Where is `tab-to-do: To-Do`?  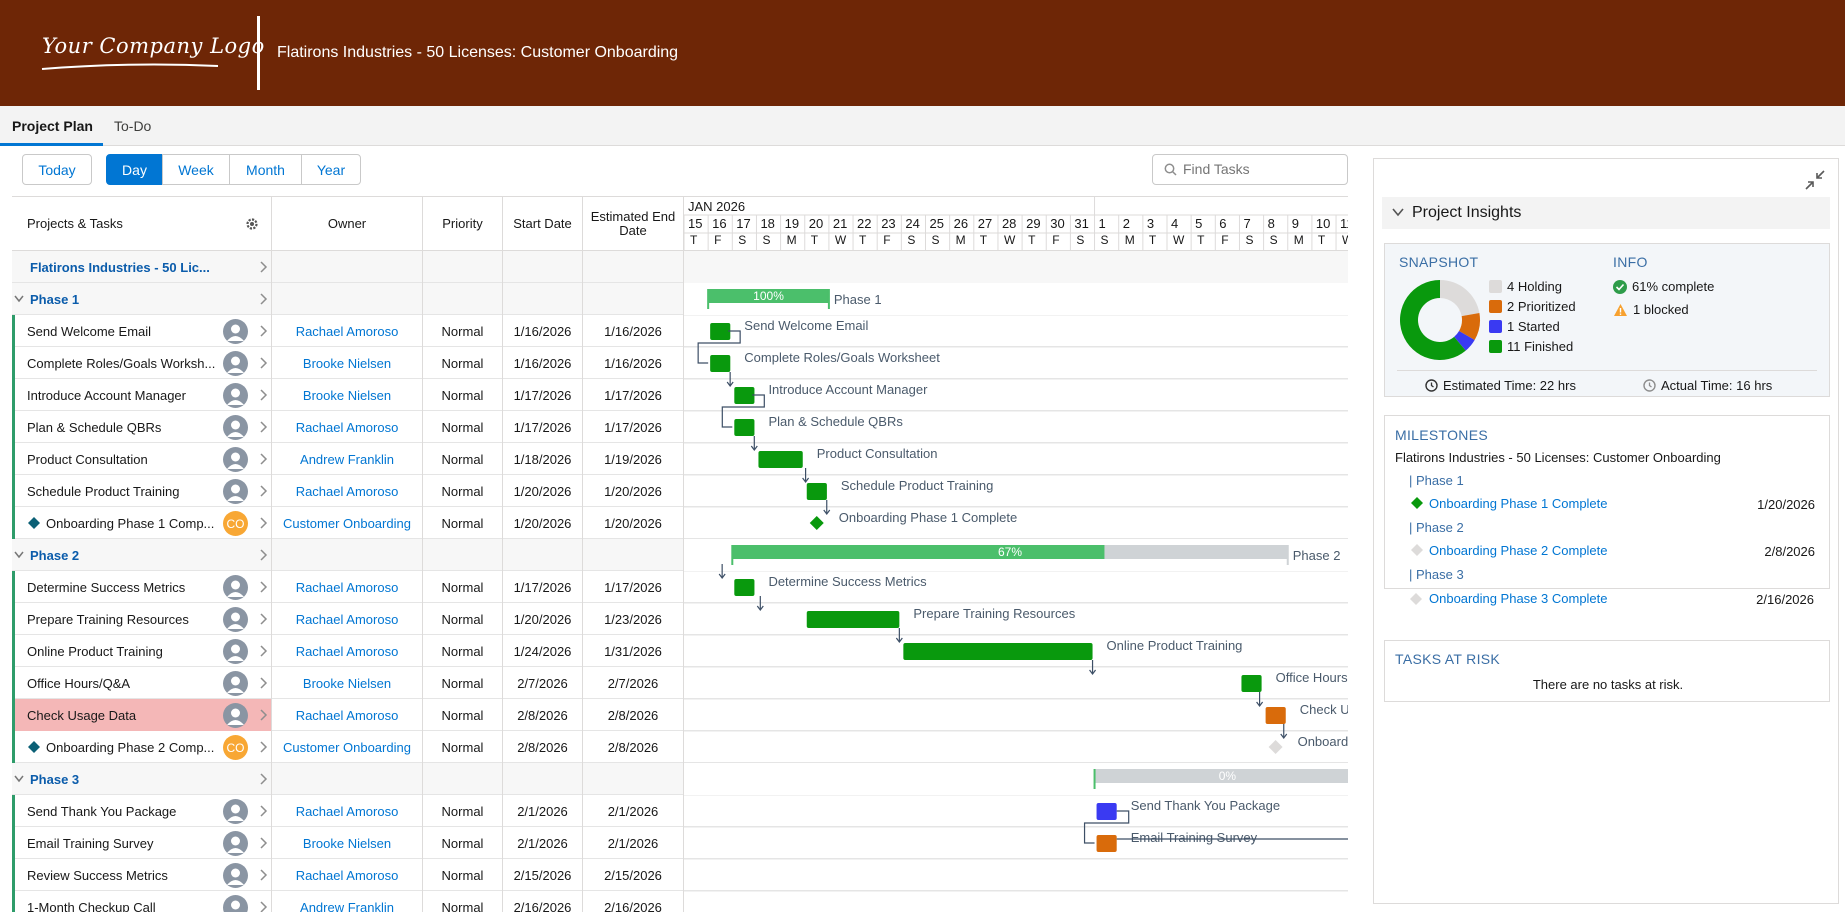 tab-to-do: To-Do is located at coordinates (132, 126).